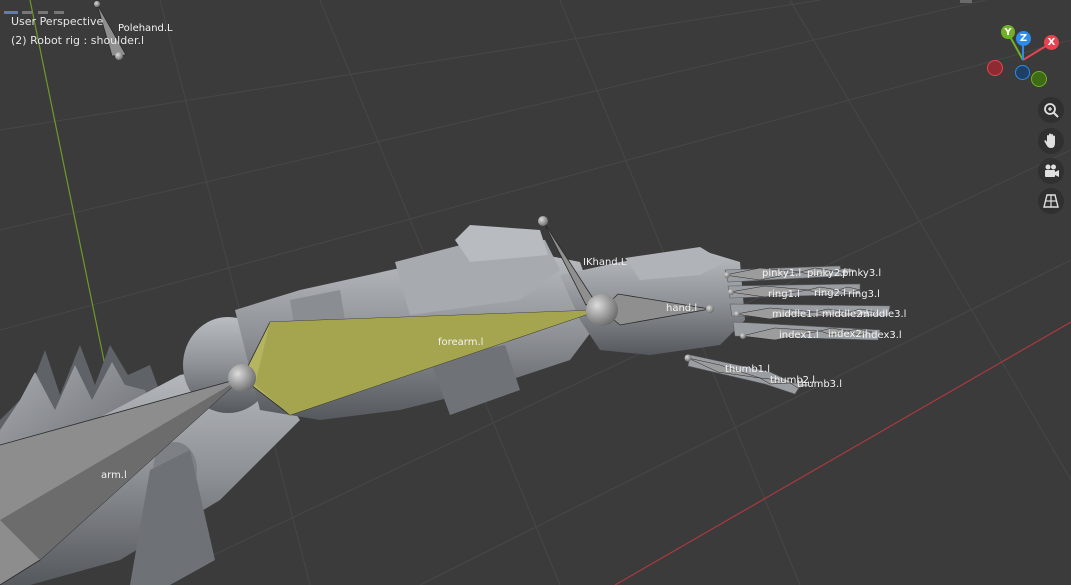  What do you see at coordinates (826, 273) in the screenshot?
I see `label-pinky2: pinky2.l` at bounding box center [826, 273].